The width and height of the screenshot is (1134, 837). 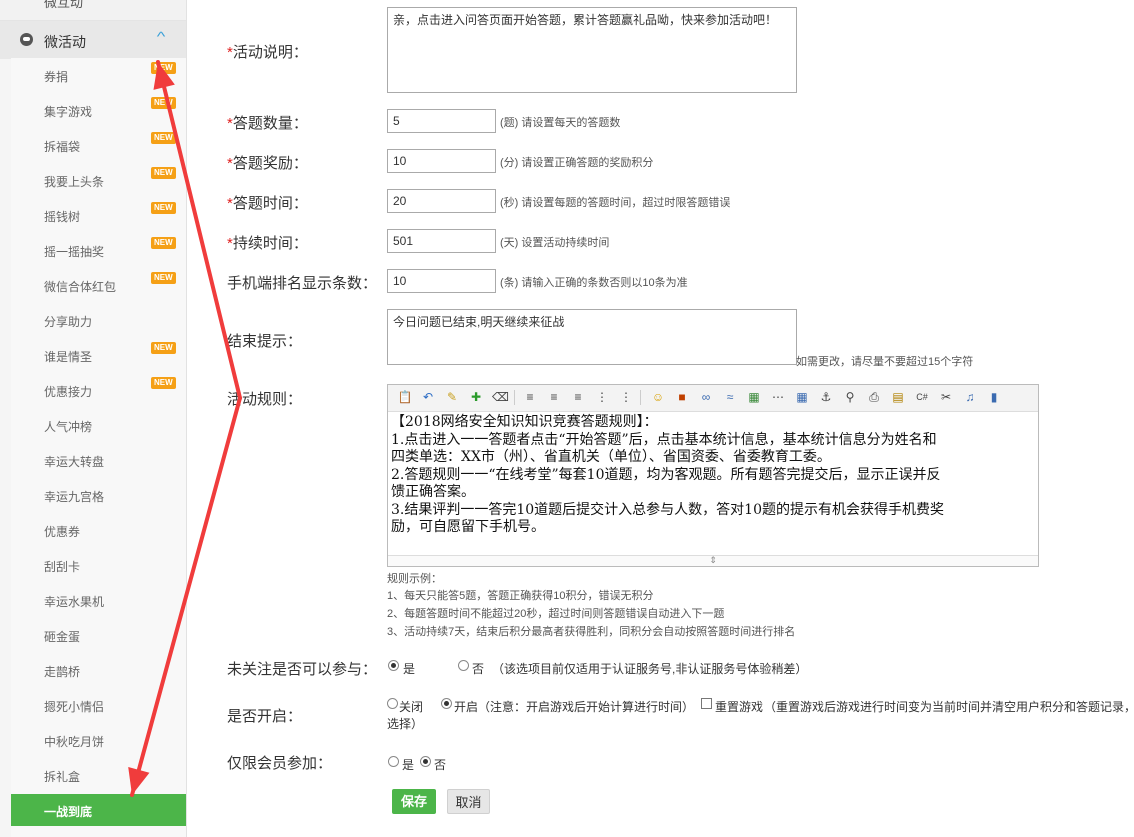 What do you see at coordinates (592, 337) in the screenshot?
I see `end-tip-textarea: 今日问题已结束,明天继续来征战` at bounding box center [592, 337].